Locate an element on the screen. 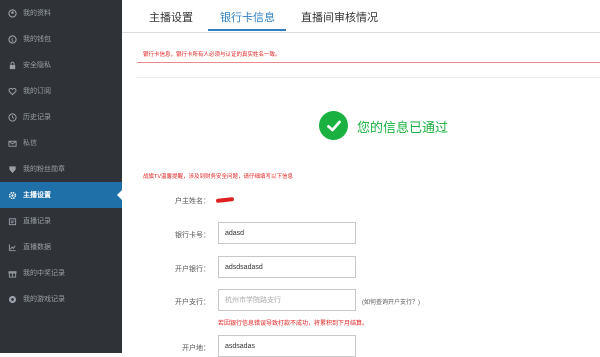 The height and width of the screenshot is (357, 600). sidebar-item-label: 主播设置 is located at coordinates (37, 195).